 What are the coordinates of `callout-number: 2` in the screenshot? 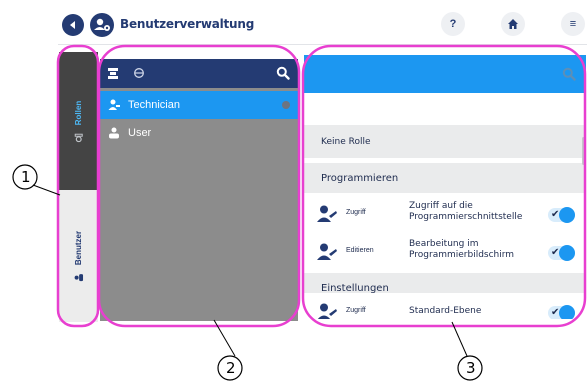 It's located at (231, 368).